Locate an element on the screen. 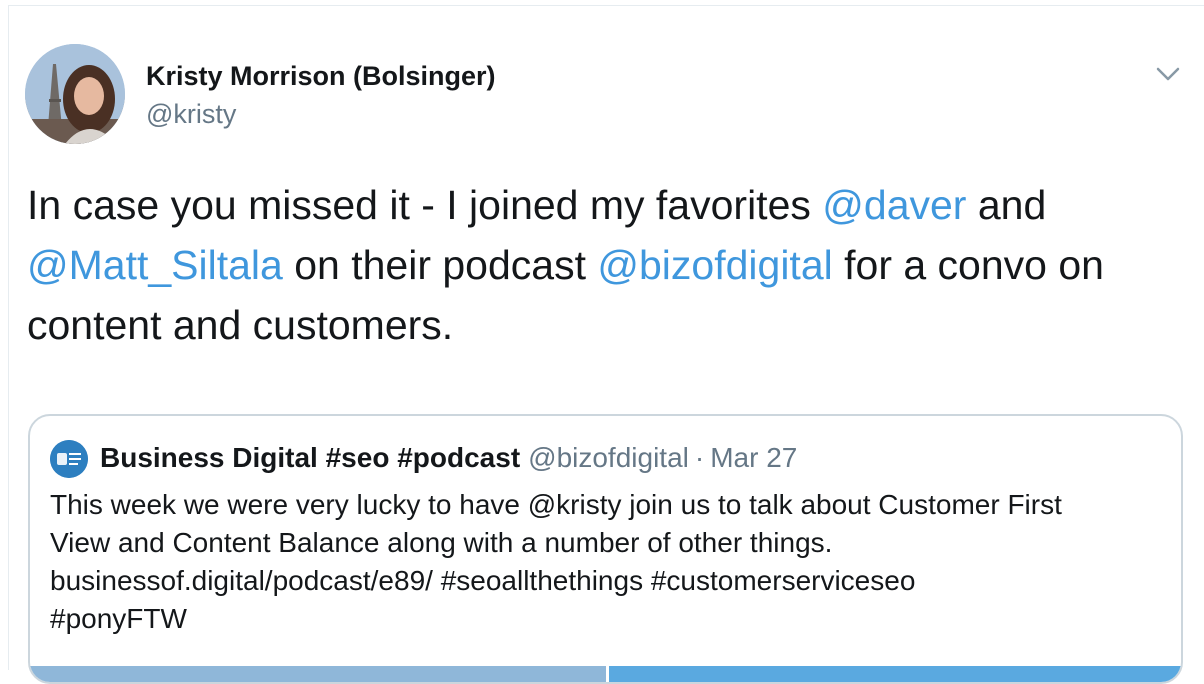  quoted-text-line: #ponyFTW is located at coordinates (118, 618).